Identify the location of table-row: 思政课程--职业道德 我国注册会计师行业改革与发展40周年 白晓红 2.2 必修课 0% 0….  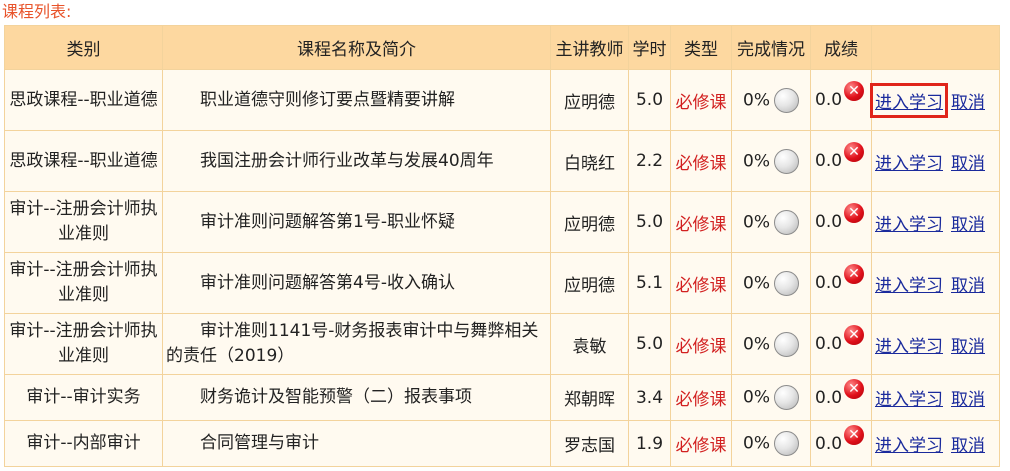
(502, 161).